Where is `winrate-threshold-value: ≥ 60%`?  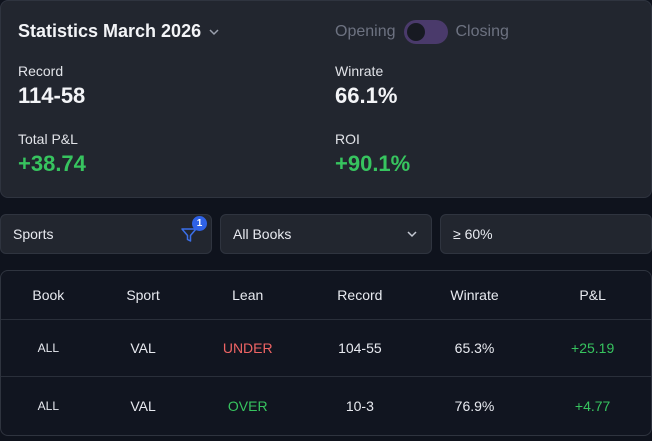 winrate-threshold-value: ≥ 60% is located at coordinates (473, 234).